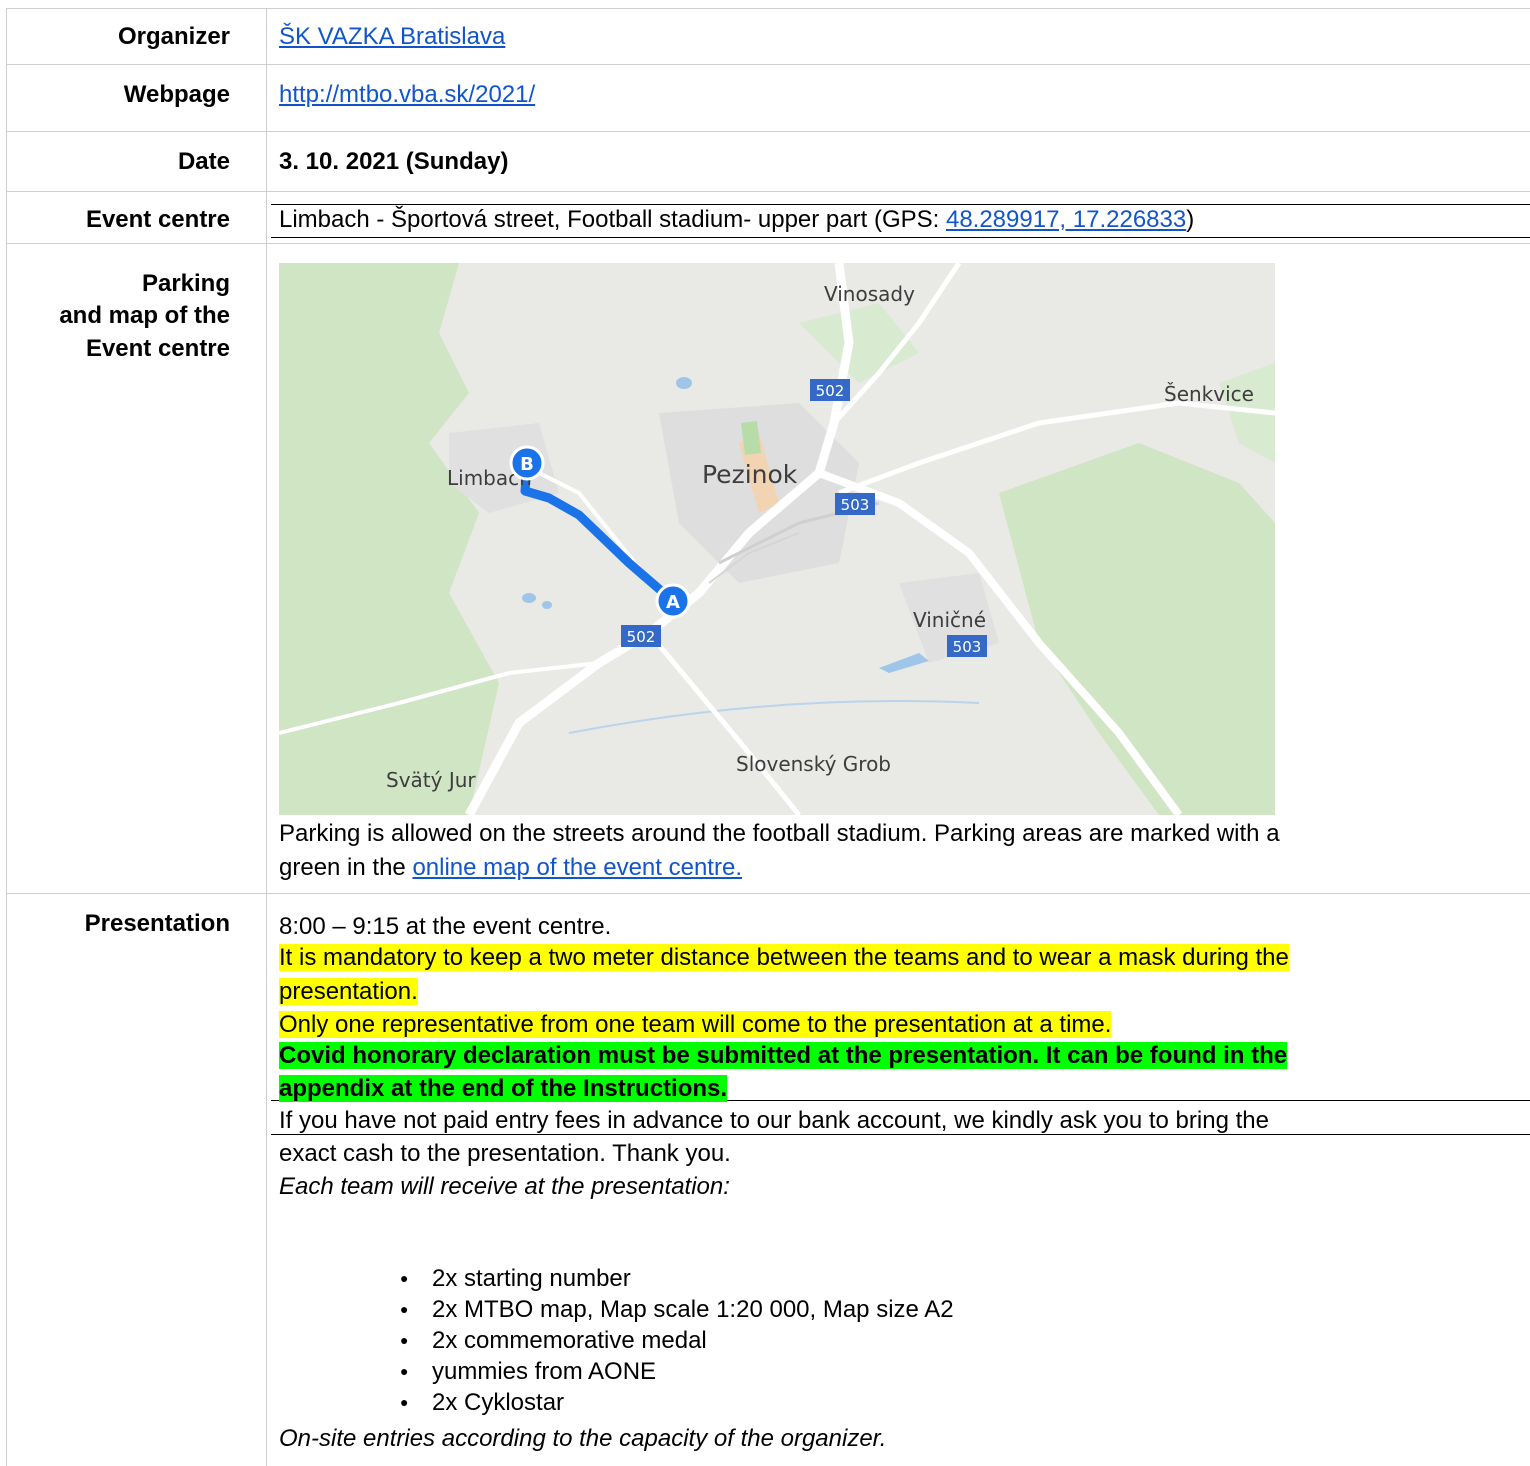 The image size is (1530, 1466). Describe the element at coordinates (869, 294) in the screenshot. I see `place-label: Vinosady` at that location.